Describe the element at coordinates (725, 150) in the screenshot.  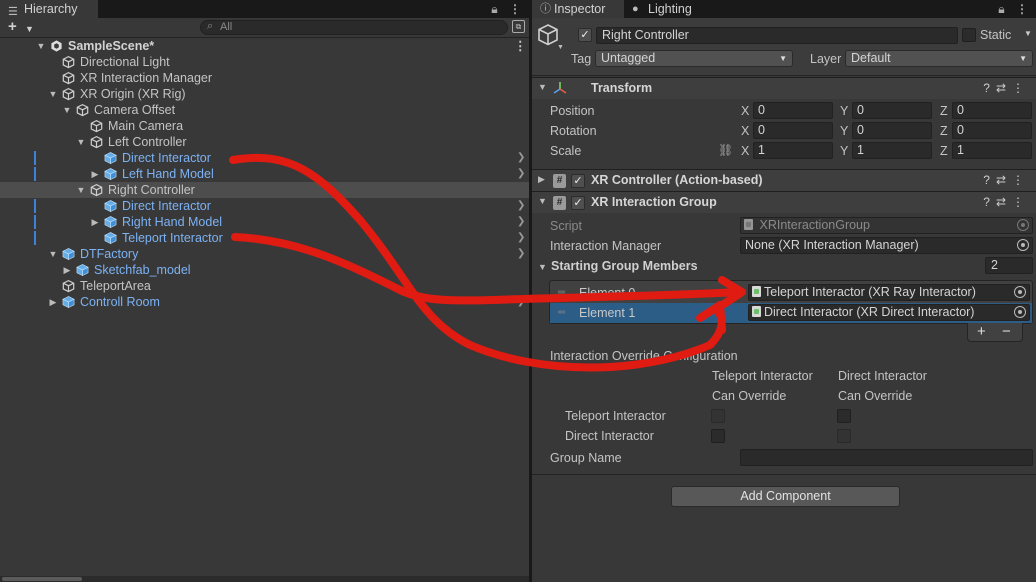
I see `constrain-proportions-icon: ⛓` at that location.